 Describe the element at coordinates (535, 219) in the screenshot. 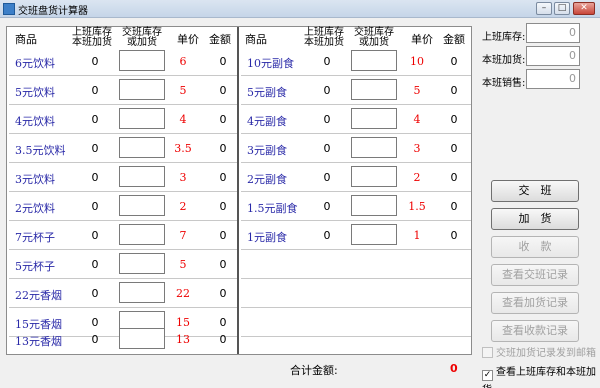

I see `restock-button: 加 货` at that location.